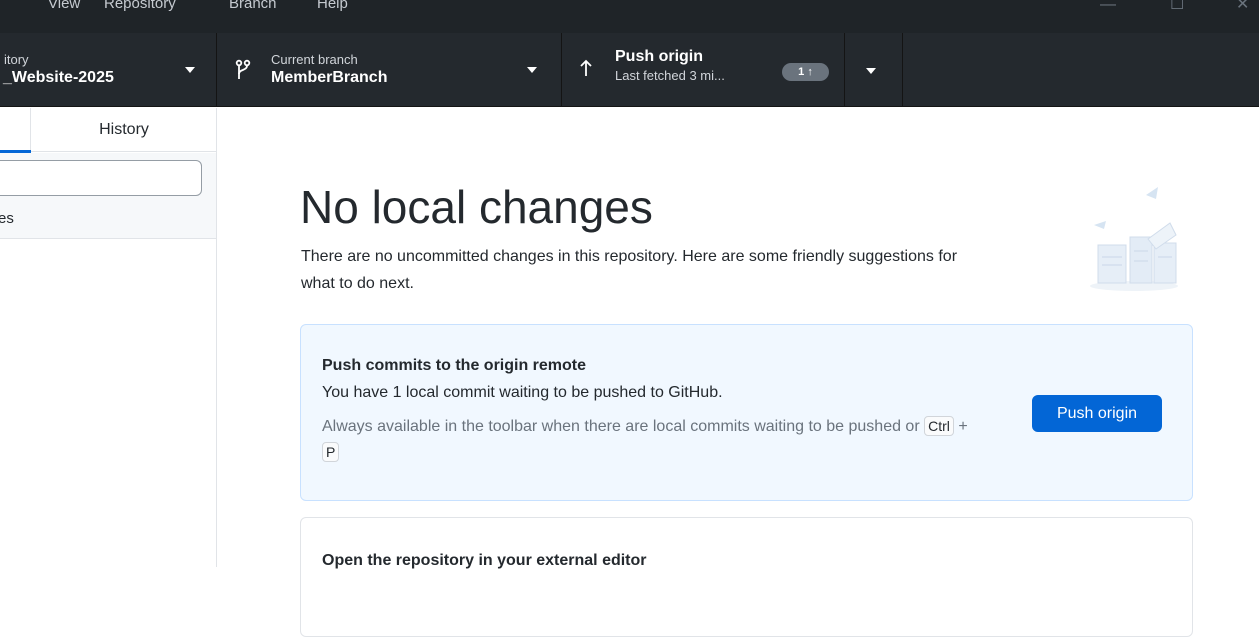 The height and width of the screenshot is (637, 1259). Describe the element at coordinates (629, 16) in the screenshot. I see `menu-bar: View Repository Branch Help — ☐ ✕` at that location.